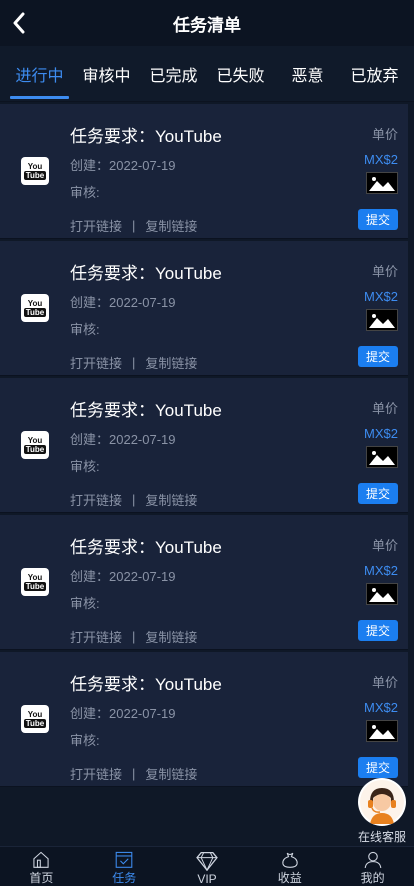 The width and height of the screenshot is (414, 886). I want to click on back-button, so click(19, 23).